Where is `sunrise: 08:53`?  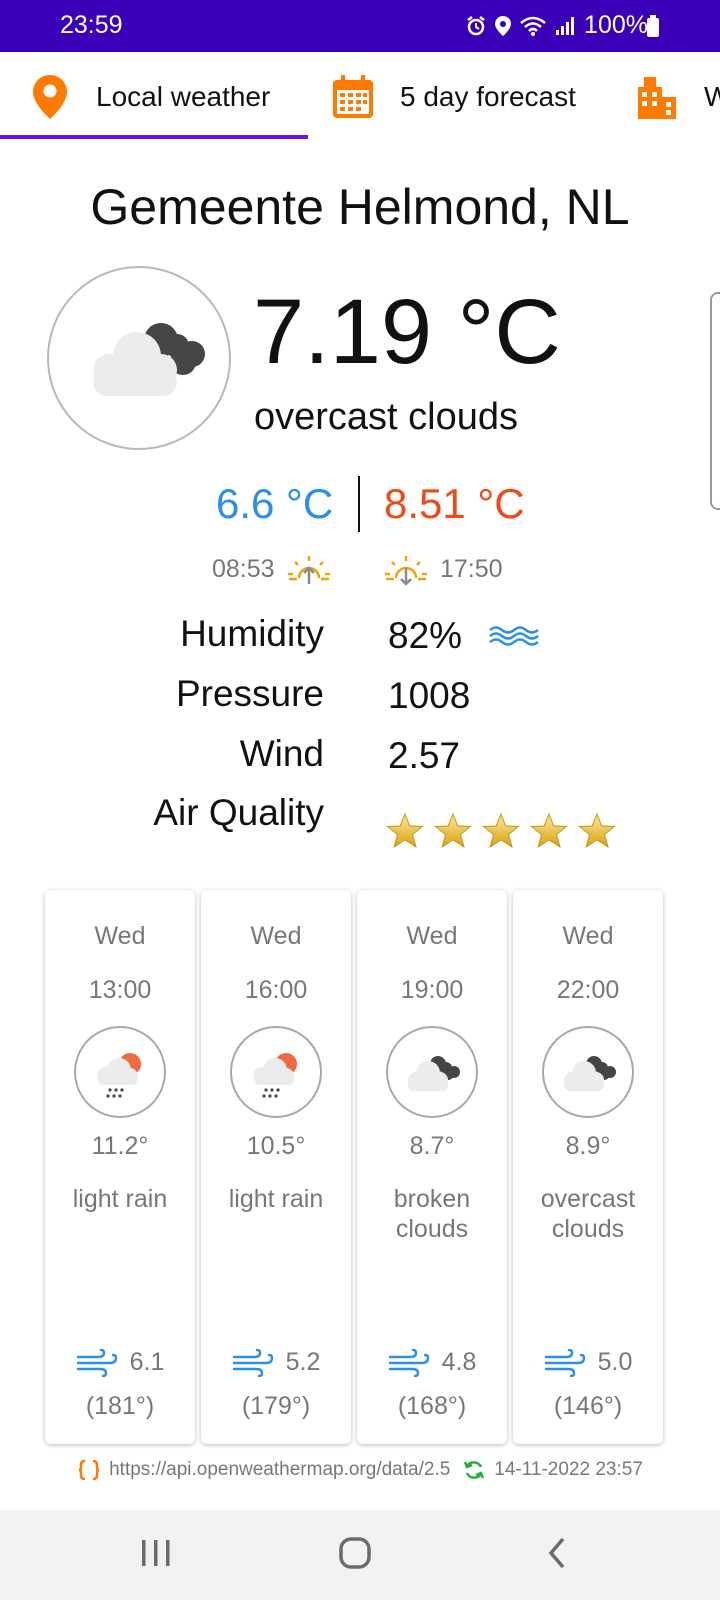 sunrise: 08:53 is located at coordinates (272, 569).